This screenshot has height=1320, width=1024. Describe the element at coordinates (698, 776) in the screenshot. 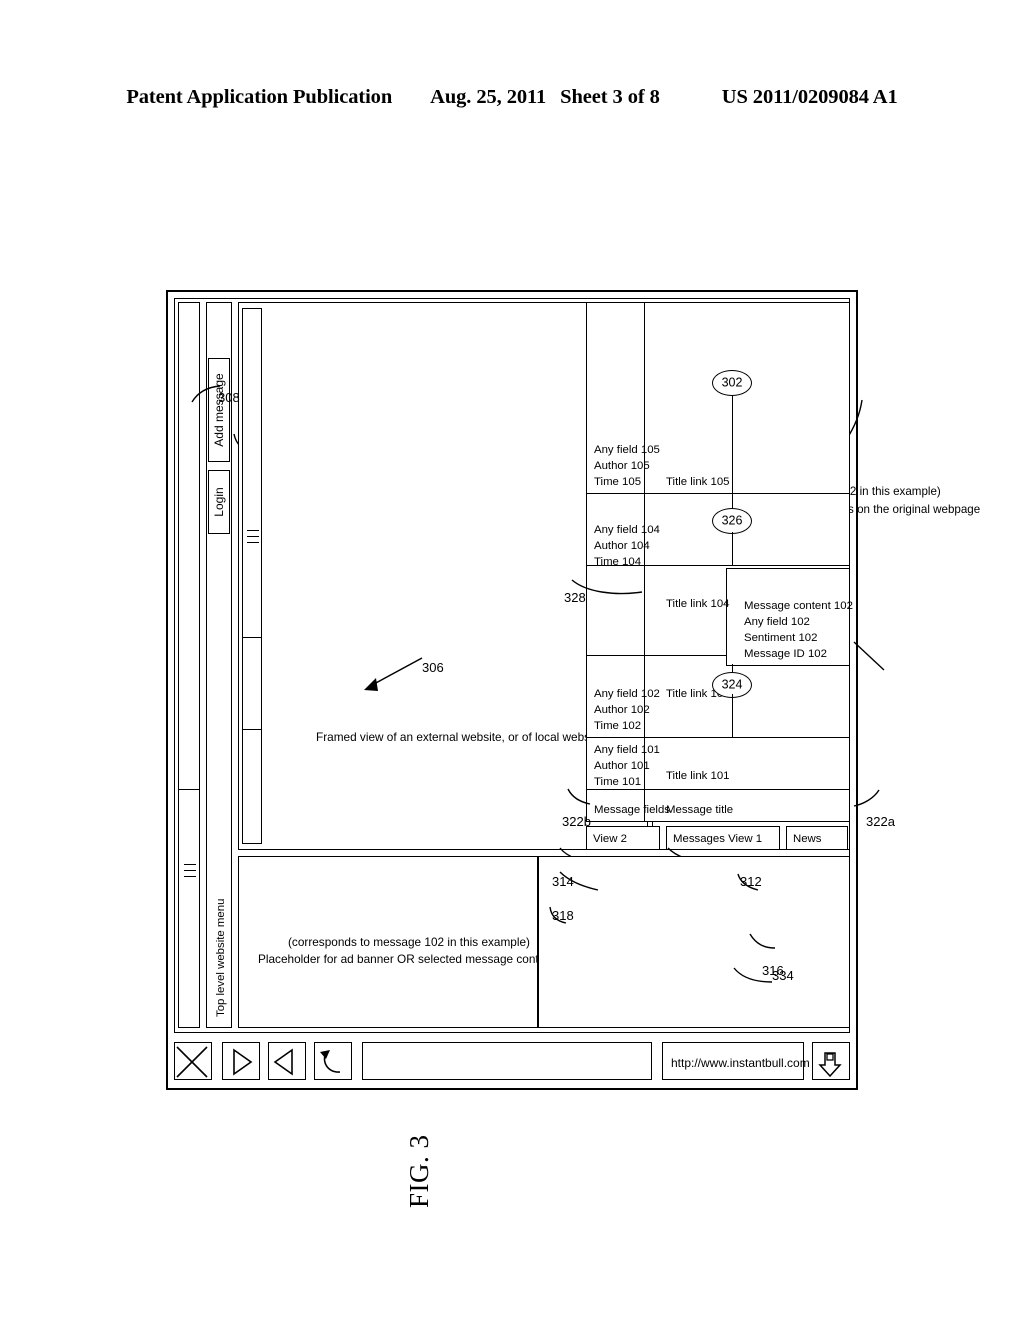

I see `cell-title-0: Title link 101` at that location.